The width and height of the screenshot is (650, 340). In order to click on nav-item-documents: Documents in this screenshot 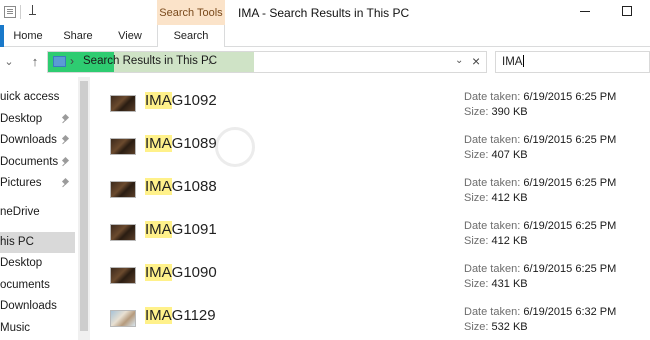, I will do `click(37, 162)`.